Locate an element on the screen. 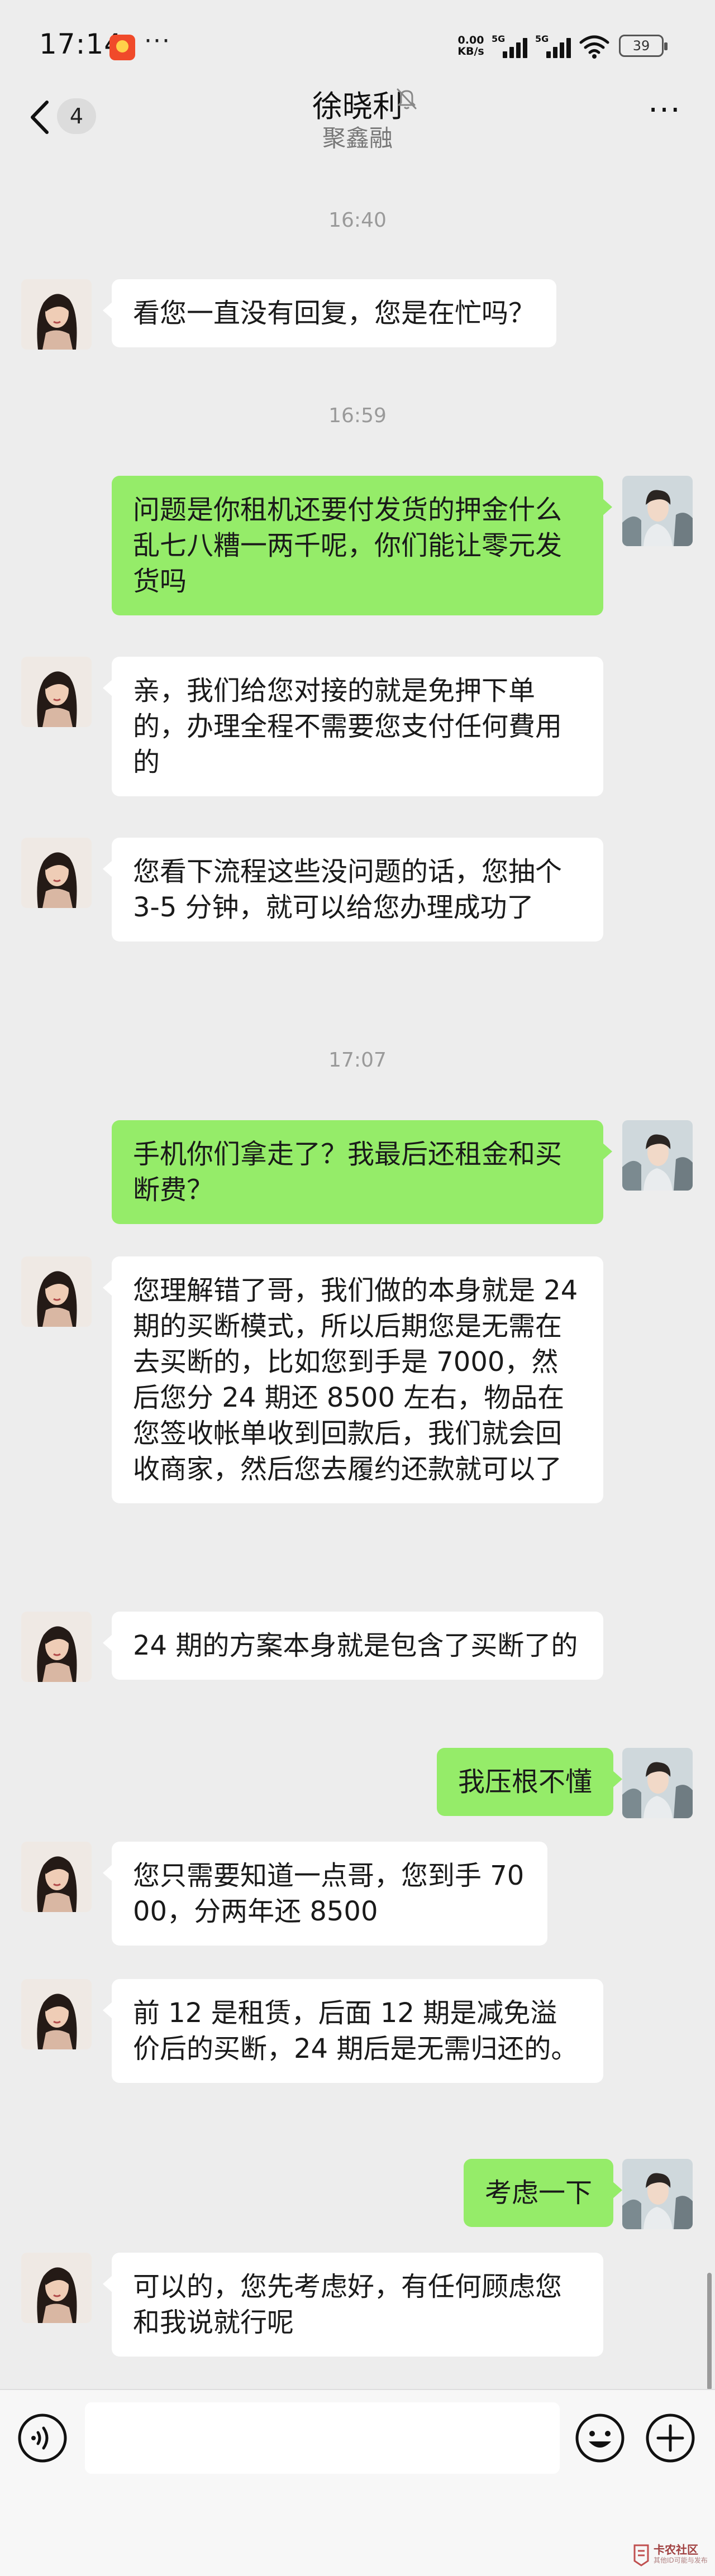 The height and width of the screenshot is (2576, 715). message-bubble-incoming: 前 12 是租赁，后面 12 期是减免溢价后的买断，24 期后是无需归还的。 is located at coordinates (353, 2031).